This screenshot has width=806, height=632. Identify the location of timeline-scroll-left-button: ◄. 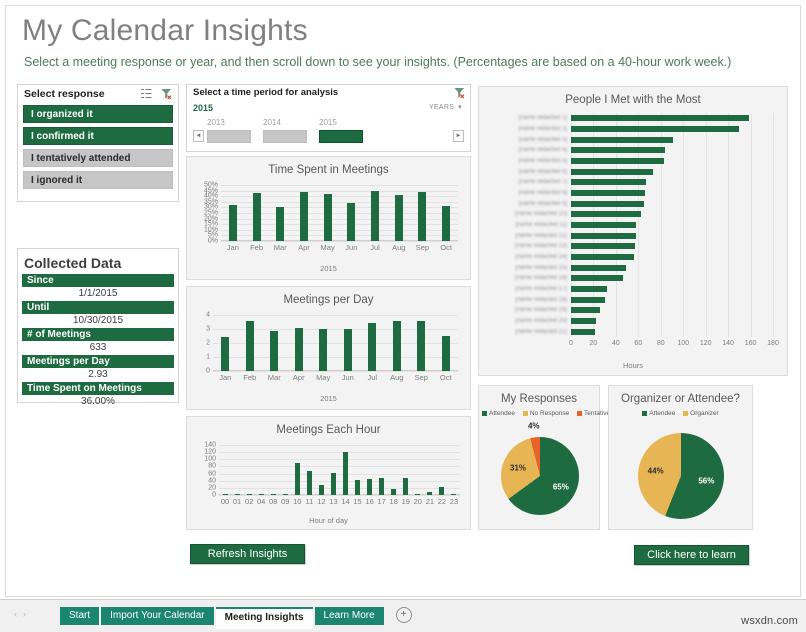
(198, 136).